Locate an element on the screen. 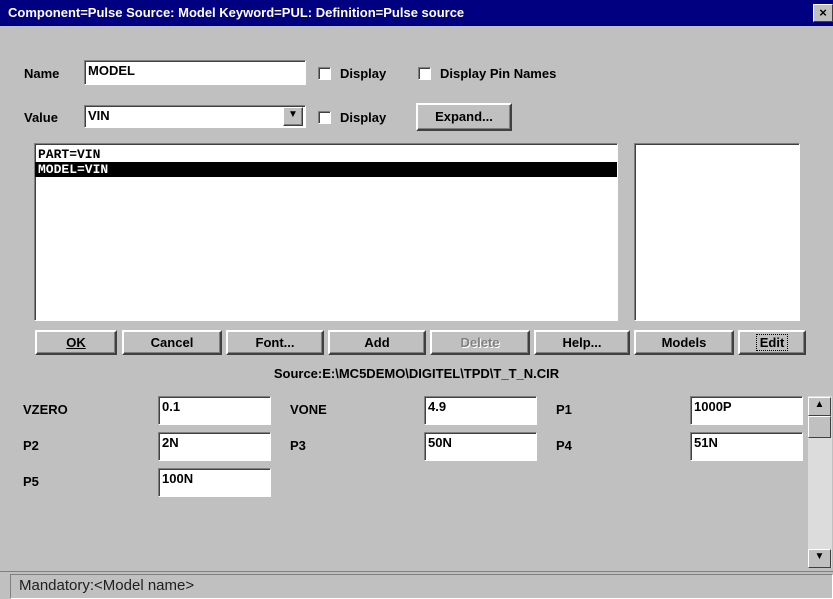 The image size is (833, 599). edit-button: Edit is located at coordinates (772, 342).